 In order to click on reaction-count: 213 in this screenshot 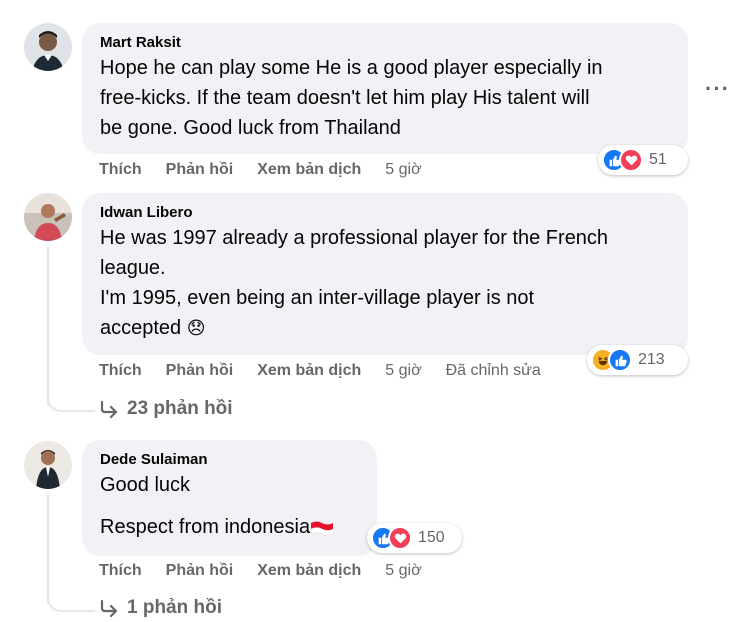, I will do `click(651, 359)`.